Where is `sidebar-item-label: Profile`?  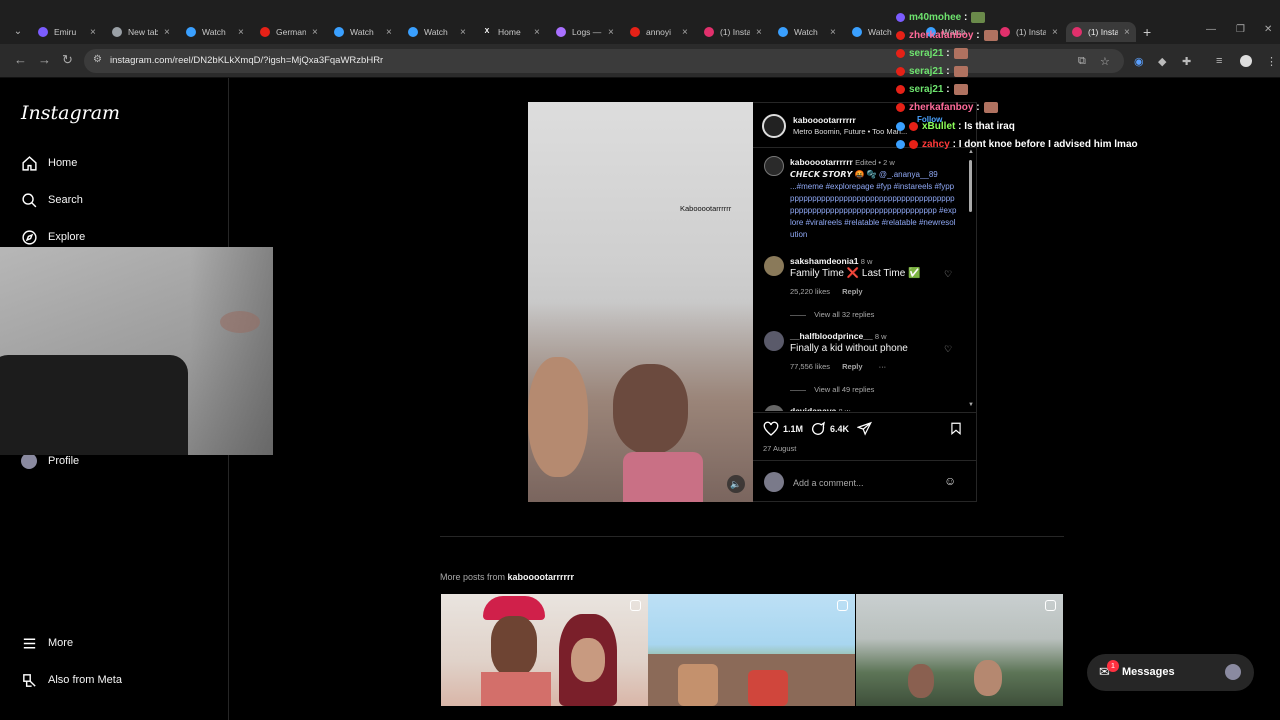 sidebar-item-label: Profile is located at coordinates (64, 461).